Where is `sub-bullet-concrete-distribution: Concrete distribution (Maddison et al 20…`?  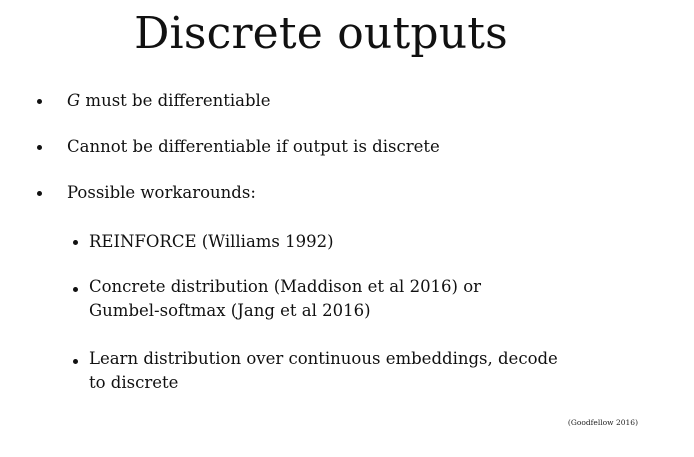 sub-bullet-concrete-distribution: Concrete distribution (Maddison et al 20… is located at coordinates (285, 298).